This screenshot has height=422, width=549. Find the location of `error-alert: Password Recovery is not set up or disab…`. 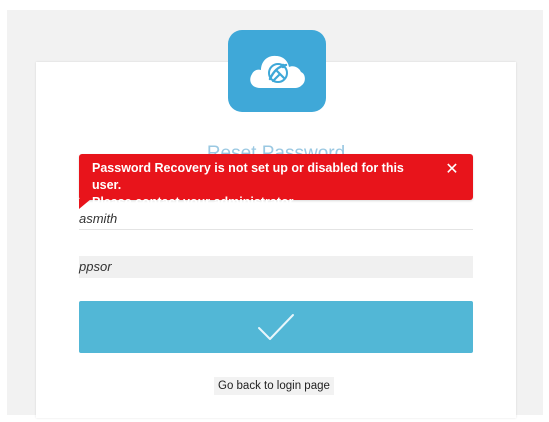

error-alert: Password Recovery is not set up or disab… is located at coordinates (276, 181).